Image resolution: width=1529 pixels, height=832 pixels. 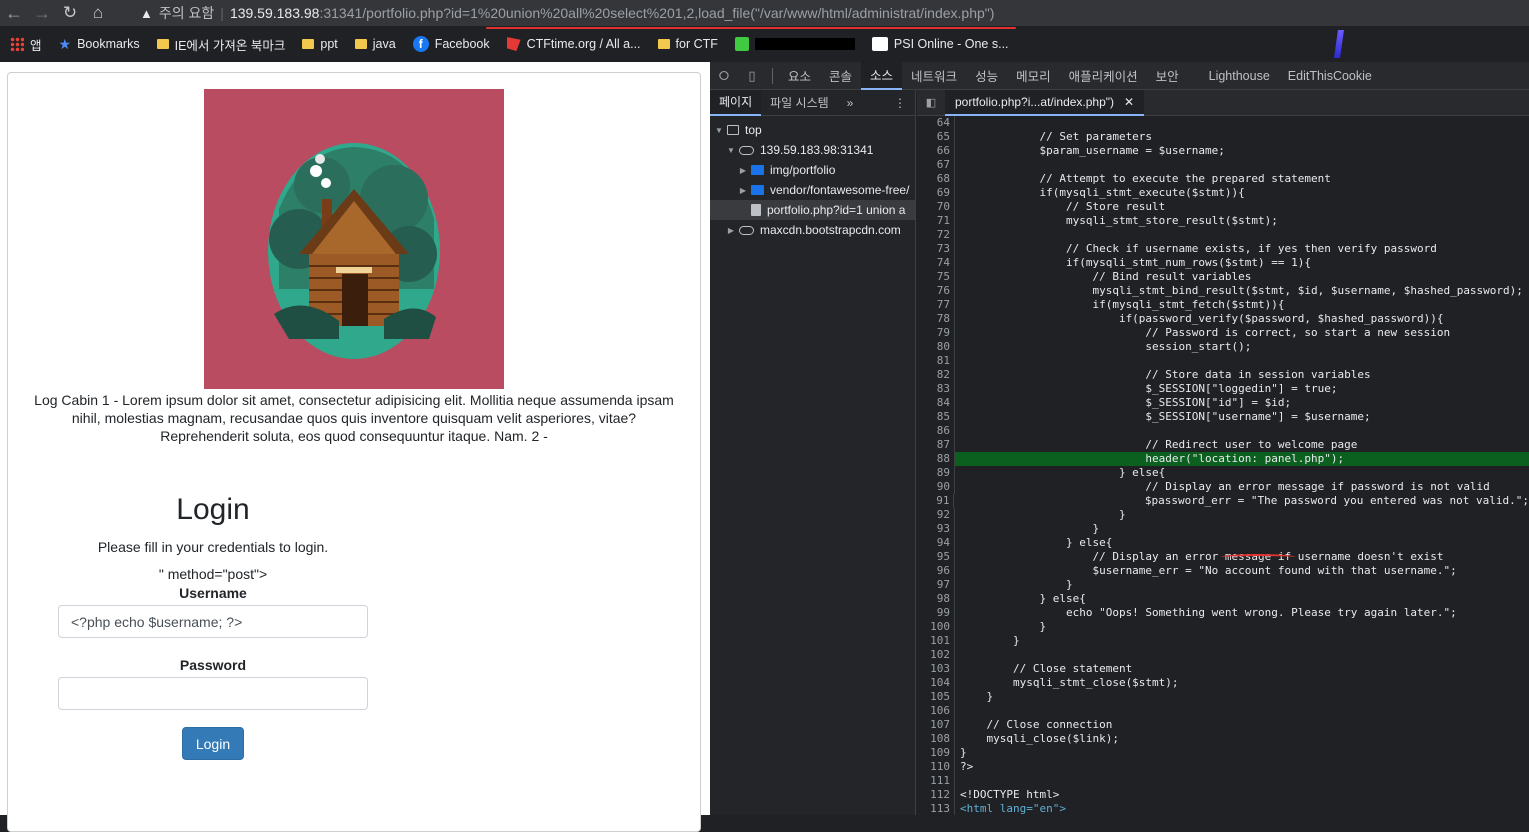 What do you see at coordinates (1223, 753) in the screenshot?
I see `code-line: 109}` at bounding box center [1223, 753].